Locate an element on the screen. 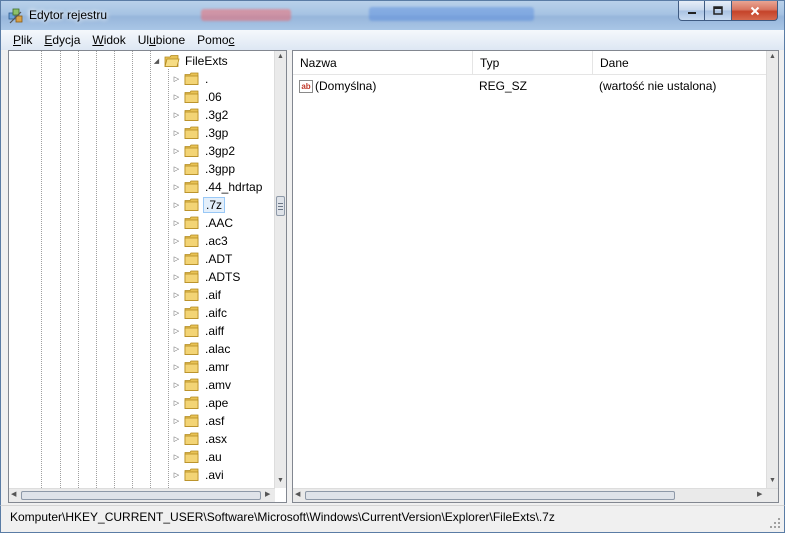  tree-node-label: .3gp is located at coordinates (217, 133).